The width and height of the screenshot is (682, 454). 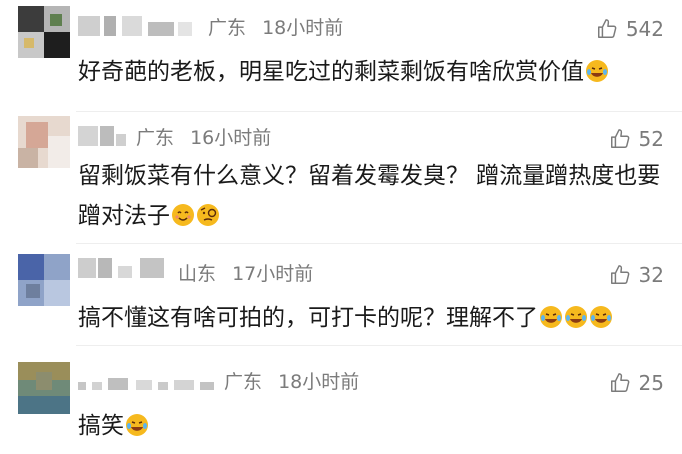 What do you see at coordinates (208, 215) in the screenshot?
I see `puzzled-monocle-emoji-icon` at bounding box center [208, 215].